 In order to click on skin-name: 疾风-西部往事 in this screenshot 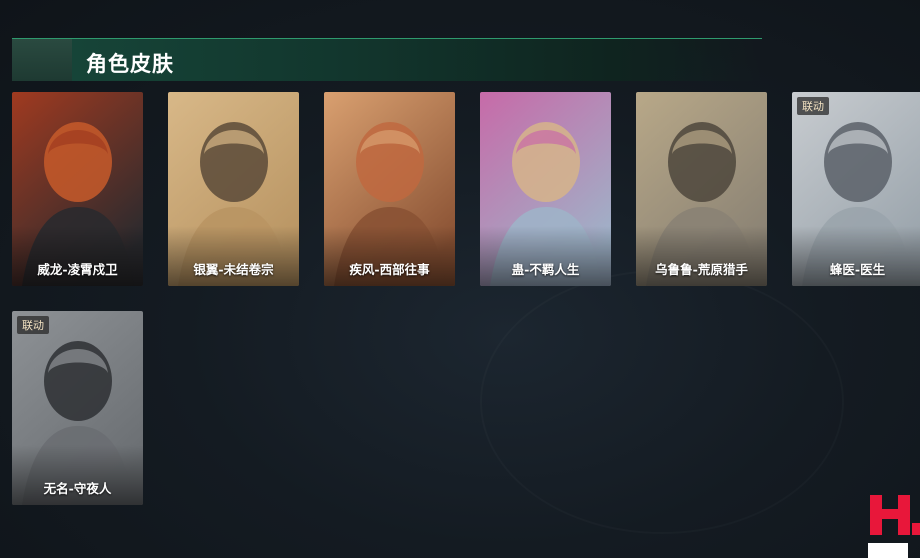, I will do `click(389, 269)`.